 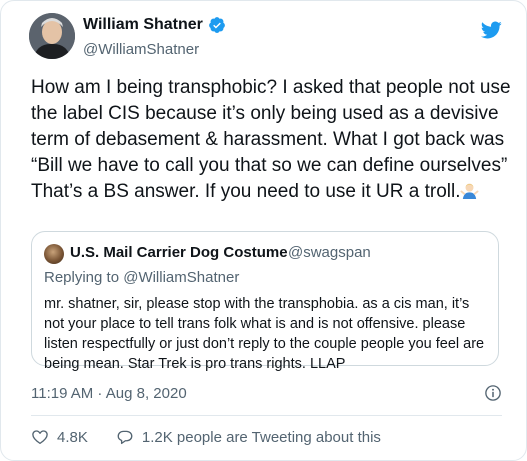 I want to click on avatar-portrait-image, so click(x=52, y=36).